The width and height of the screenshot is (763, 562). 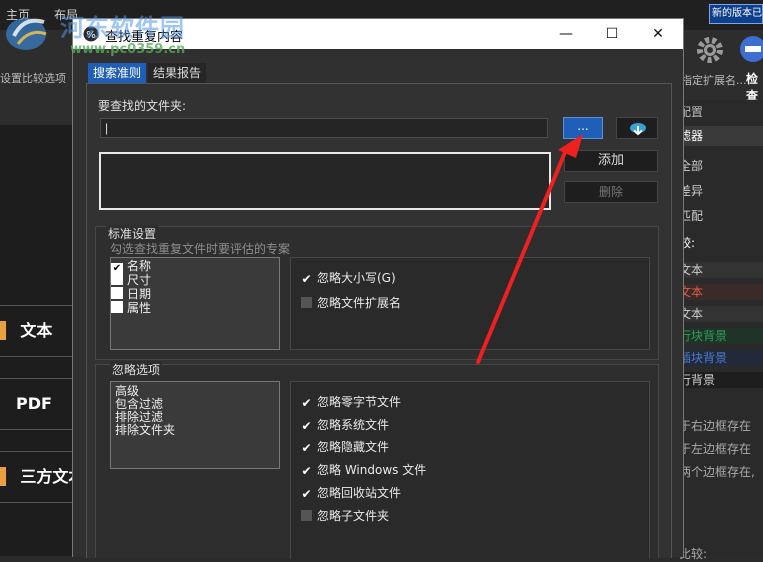 What do you see at coordinates (710, 50) in the screenshot?
I see `gear-icon` at bounding box center [710, 50].